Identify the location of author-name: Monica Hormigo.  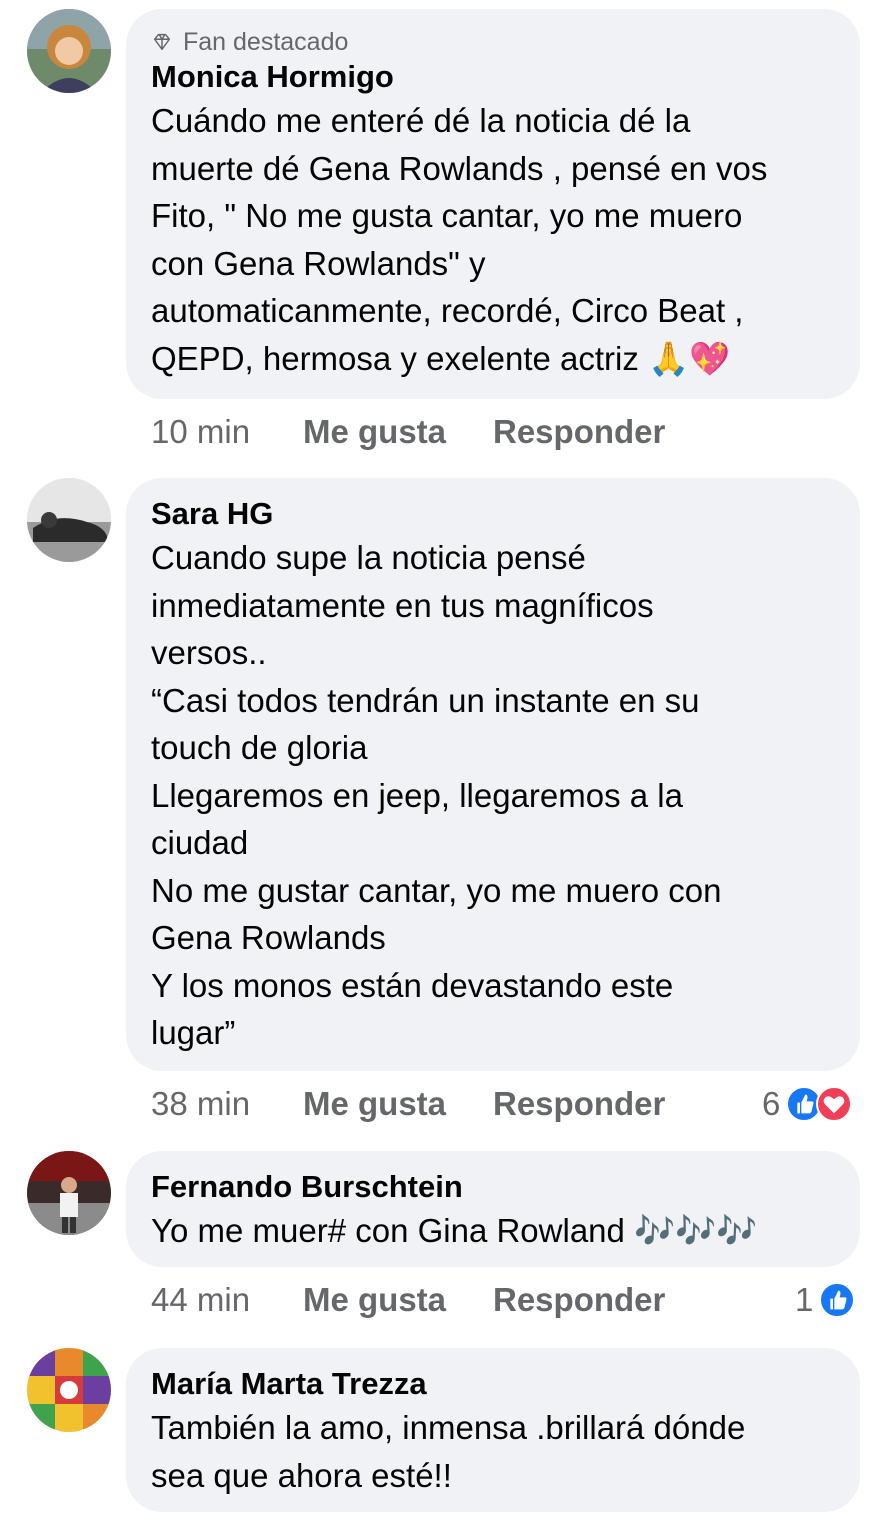
(494, 77).